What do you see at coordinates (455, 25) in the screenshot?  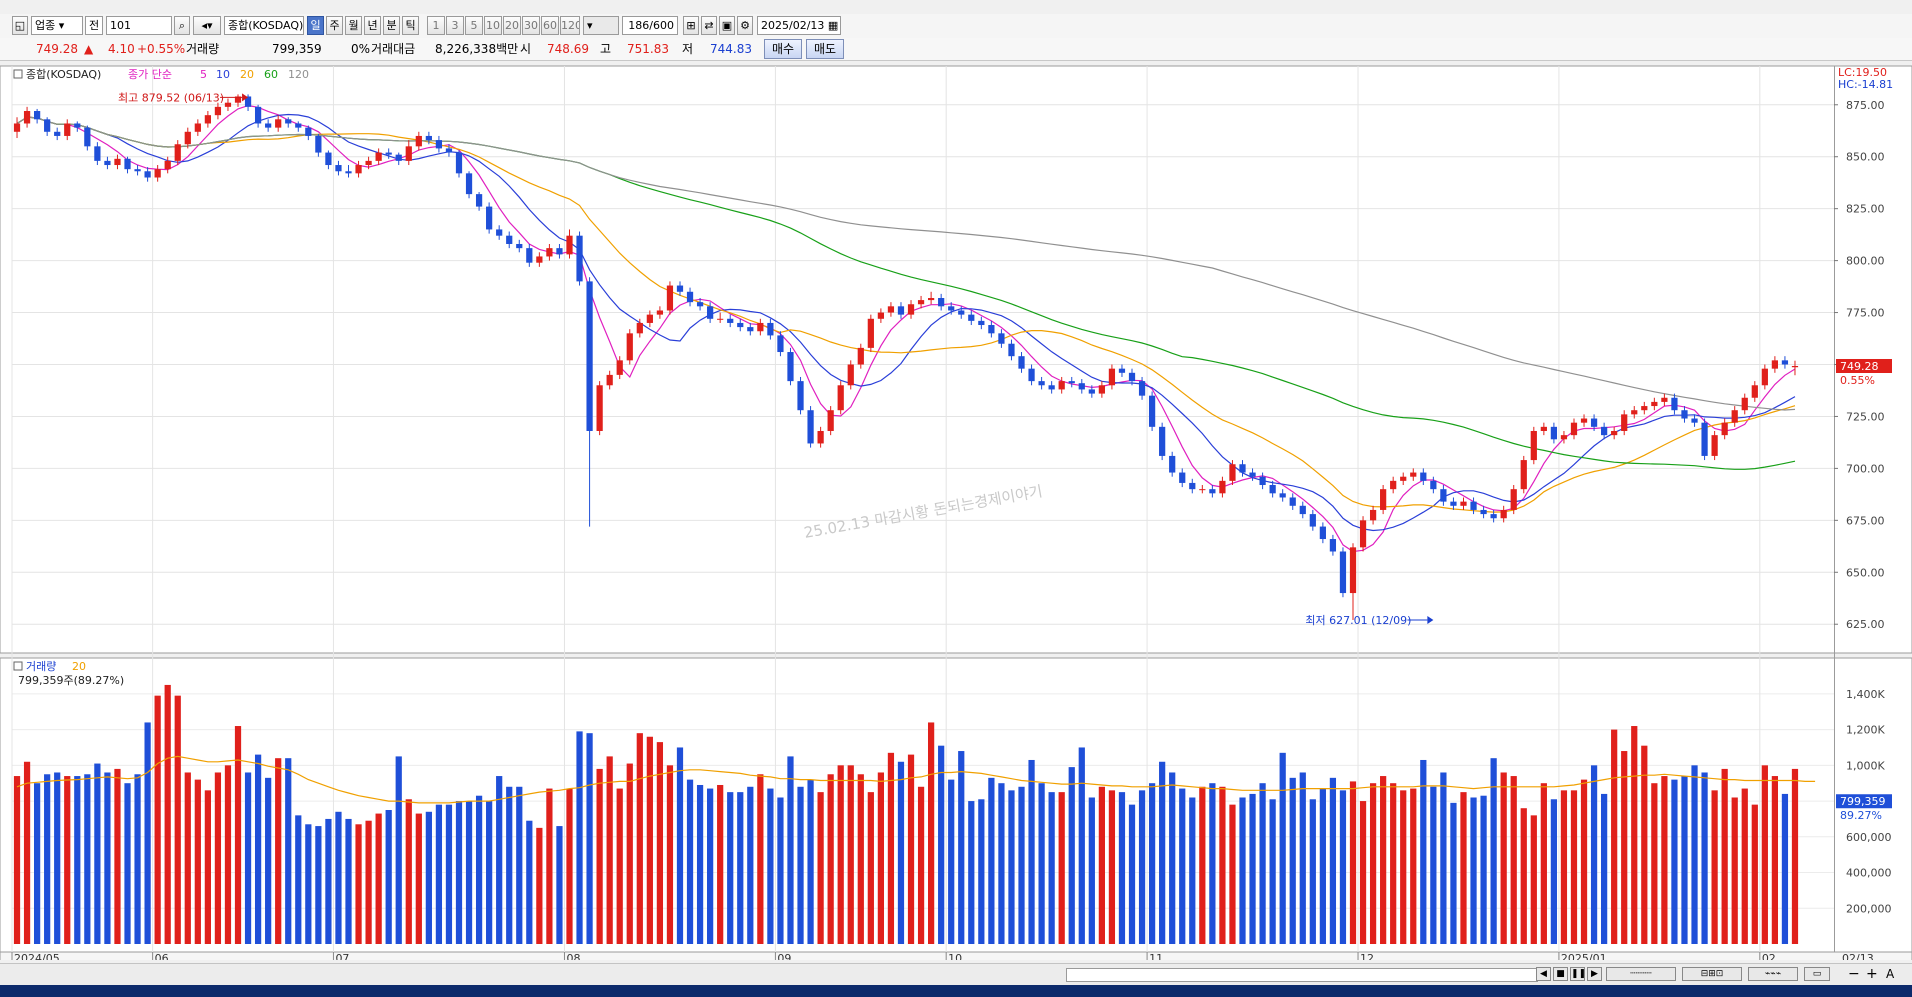 I see `interval-3: 3` at bounding box center [455, 25].